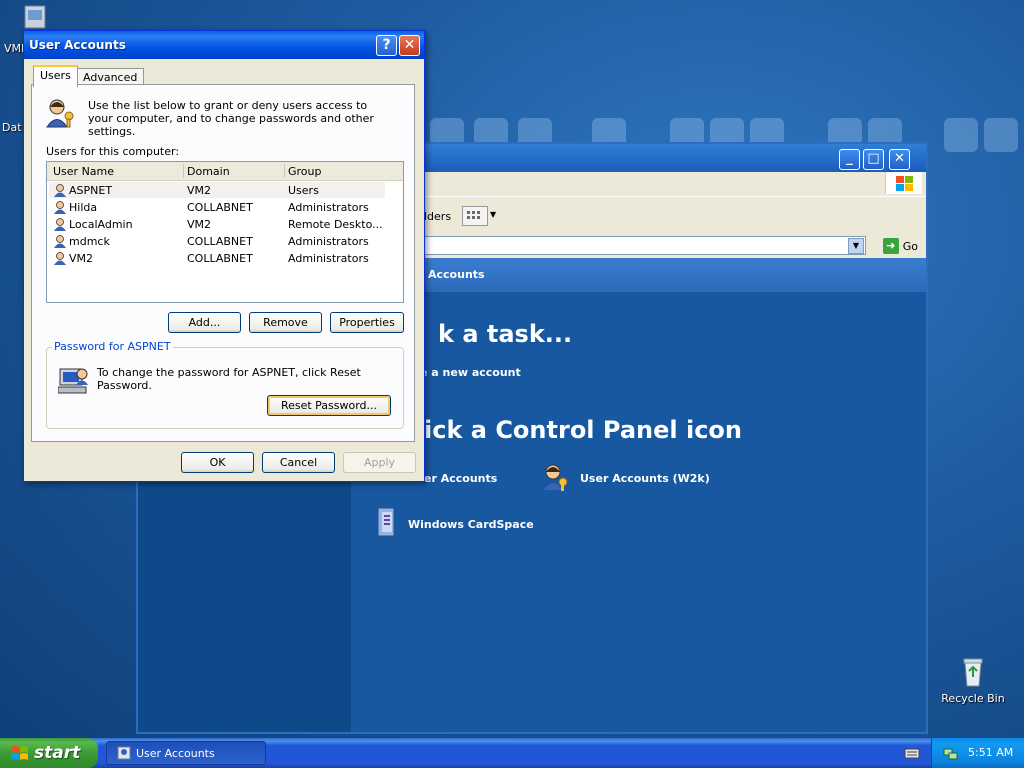 This screenshot has width=1024, height=768. I want to click on minimize-button: _, so click(849, 159).